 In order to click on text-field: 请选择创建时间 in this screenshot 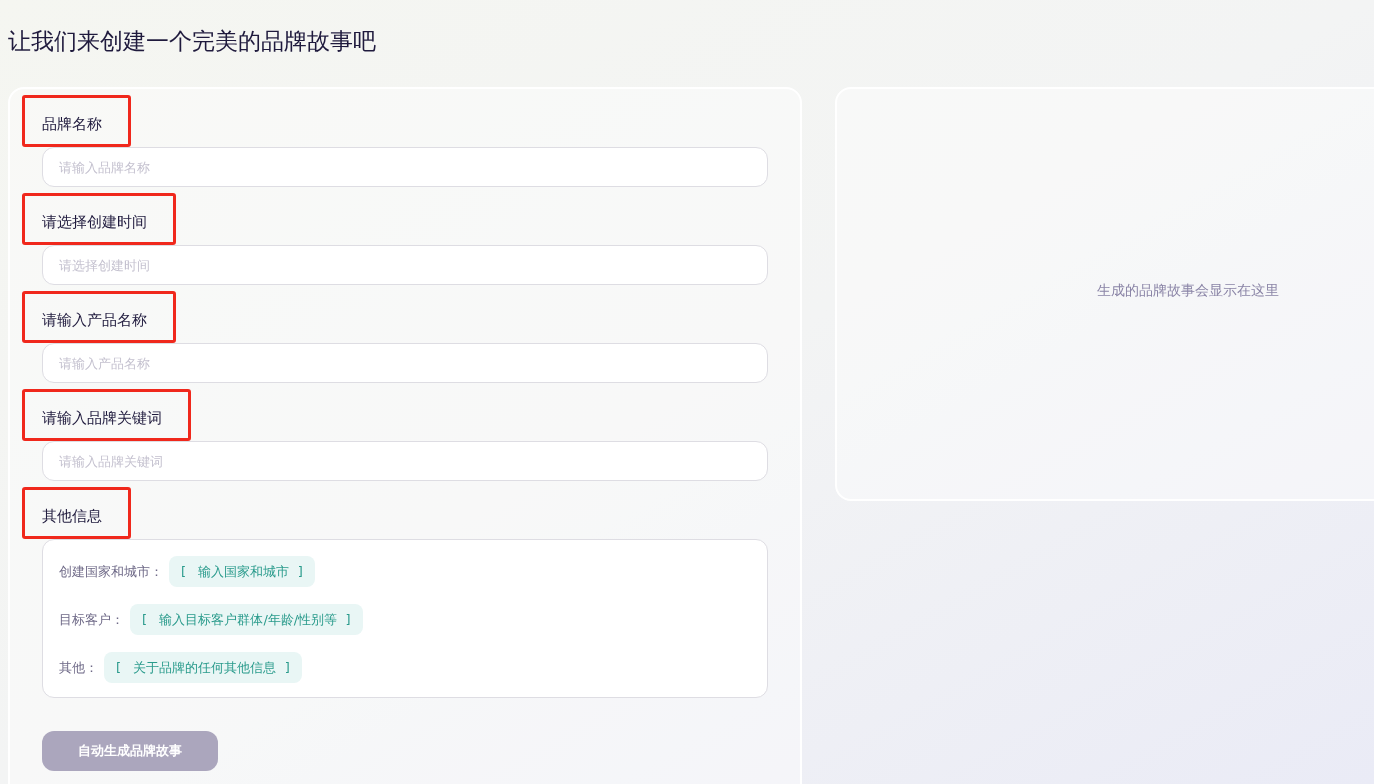, I will do `click(405, 265)`.